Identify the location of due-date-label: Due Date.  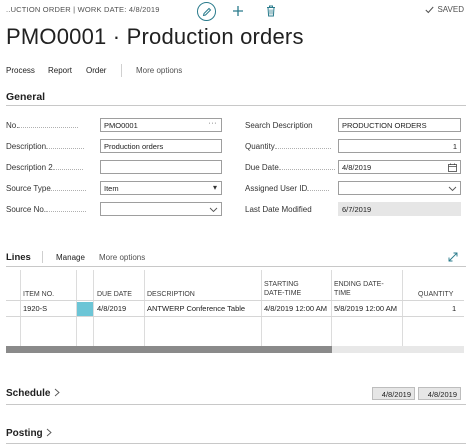
(290, 167).